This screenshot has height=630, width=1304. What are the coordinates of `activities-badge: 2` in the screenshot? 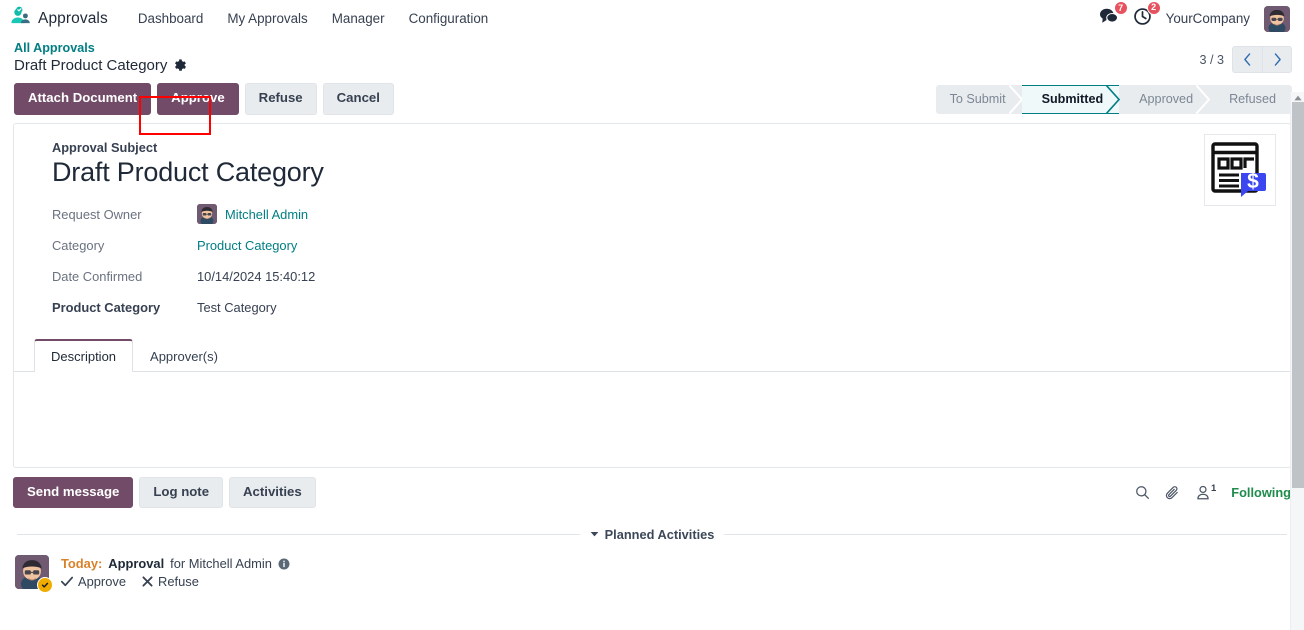 It's located at (1153, 7).